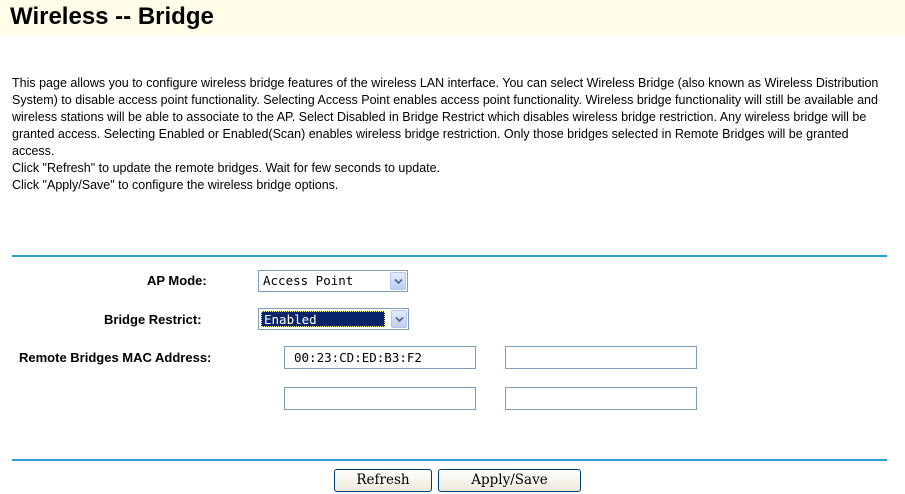  What do you see at coordinates (112, 16) in the screenshot?
I see `page-title: Wireless -- Bridge` at bounding box center [112, 16].